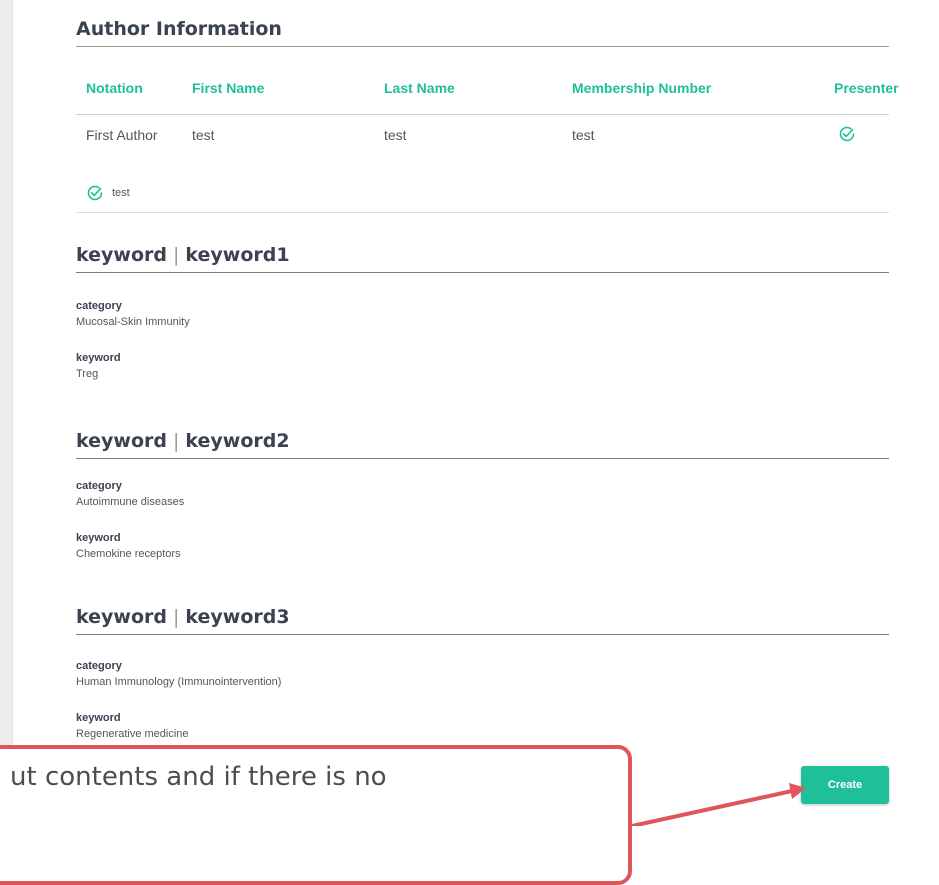  Describe the element at coordinates (128, 554) in the screenshot. I see `keyword-value: Chemokine receptors` at that location.